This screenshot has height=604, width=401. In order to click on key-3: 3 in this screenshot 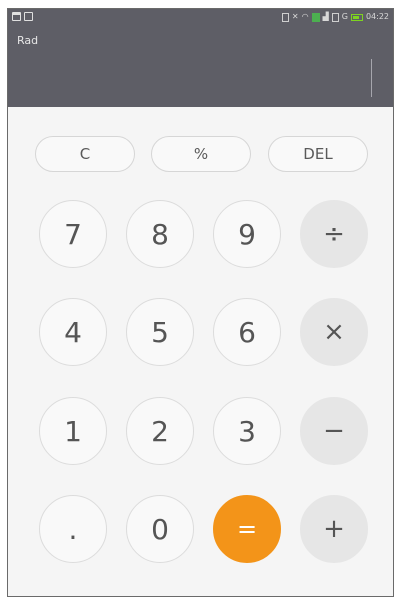, I will do `click(247, 431)`.